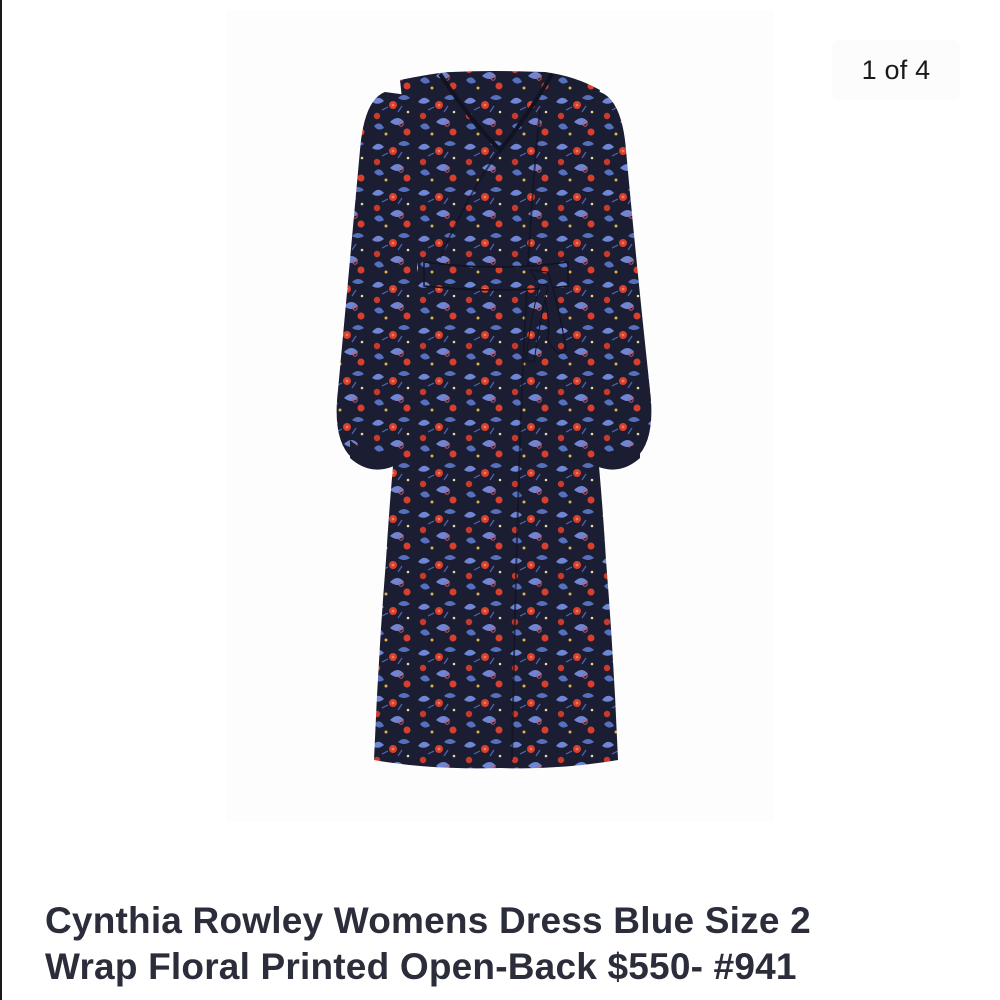 The width and height of the screenshot is (1000, 1000). What do you see at coordinates (896, 70) in the screenshot?
I see `image-counter: 1 of 4` at bounding box center [896, 70].